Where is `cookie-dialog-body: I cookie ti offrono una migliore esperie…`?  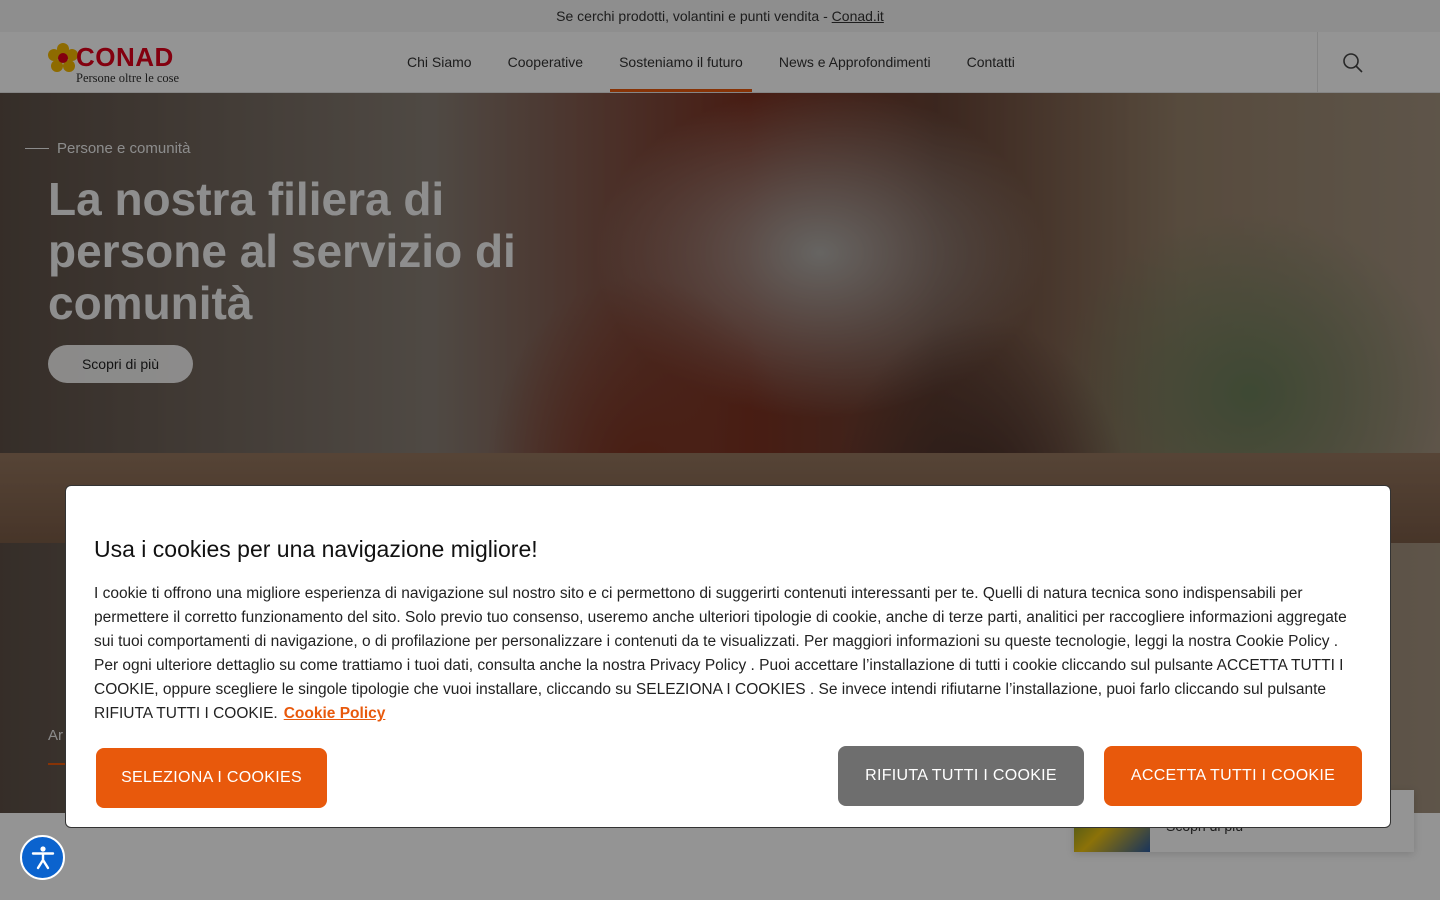 cookie-dialog-body: I cookie ti offrono una migliore esperie… is located at coordinates (730, 654).